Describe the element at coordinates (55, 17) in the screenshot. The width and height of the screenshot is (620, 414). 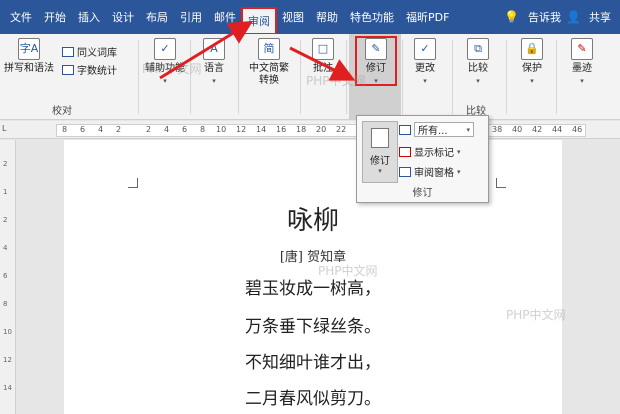
I see `tab-home: 开始` at that location.